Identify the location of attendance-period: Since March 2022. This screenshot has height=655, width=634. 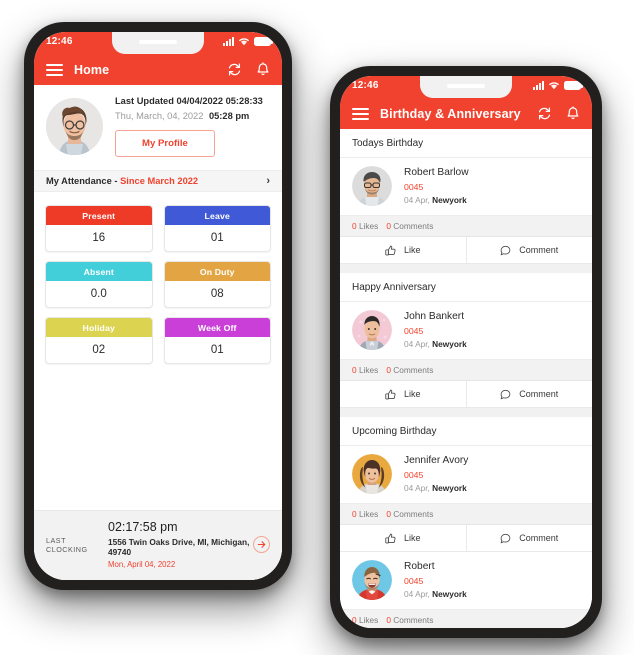
(159, 181).